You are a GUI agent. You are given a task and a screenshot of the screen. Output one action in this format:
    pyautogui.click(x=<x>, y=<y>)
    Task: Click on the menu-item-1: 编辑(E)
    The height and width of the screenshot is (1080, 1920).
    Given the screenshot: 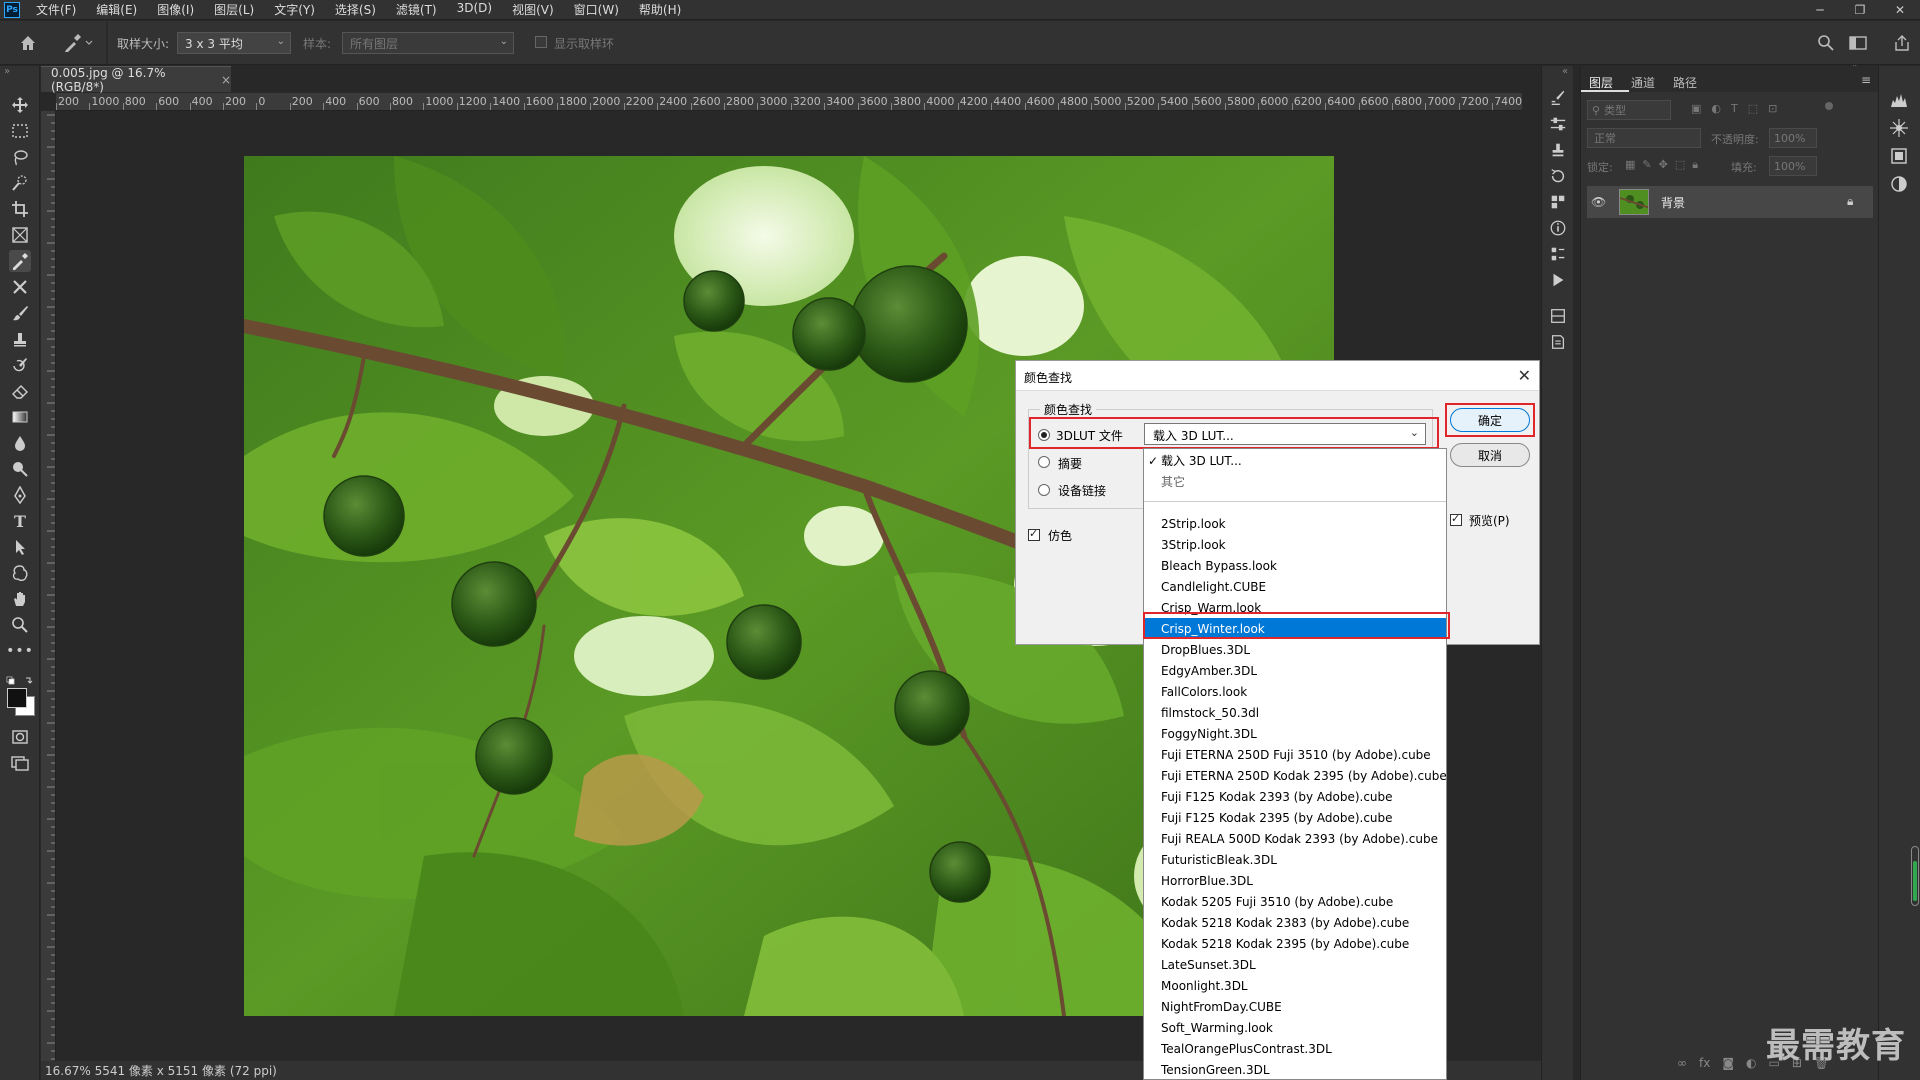 What is the action you would take?
    pyautogui.click(x=116, y=9)
    